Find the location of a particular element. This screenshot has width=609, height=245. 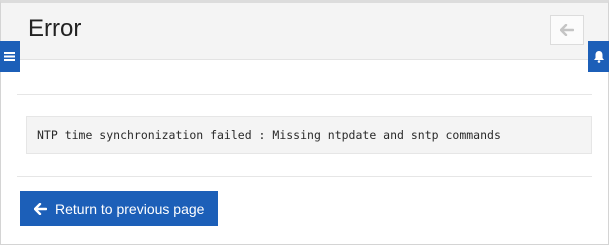

divider-bottom is located at coordinates (304, 176).